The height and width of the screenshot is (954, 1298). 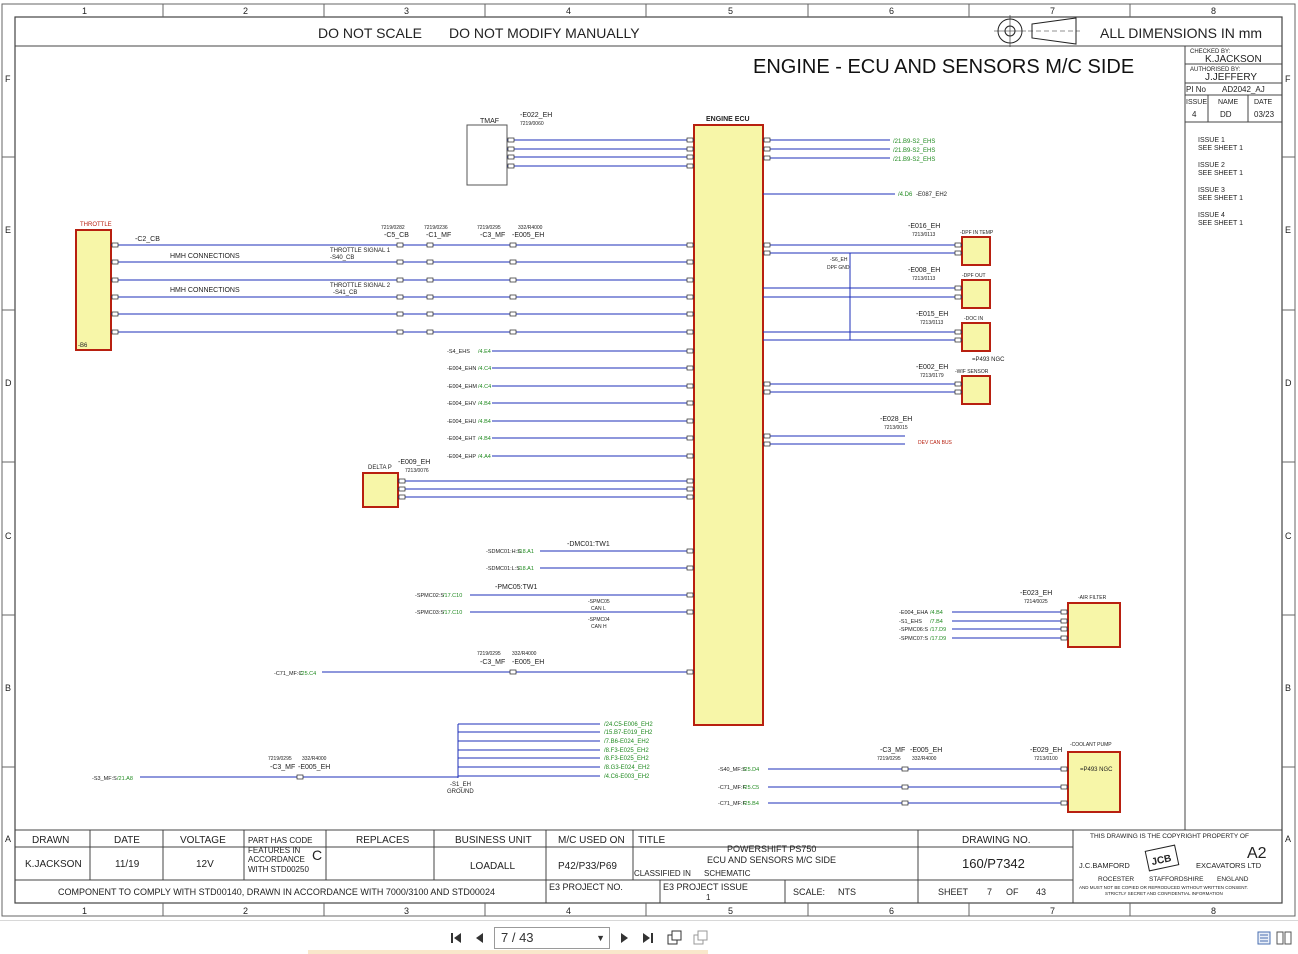 I want to click on svg-text: LOADALL, so click(x=492, y=866).